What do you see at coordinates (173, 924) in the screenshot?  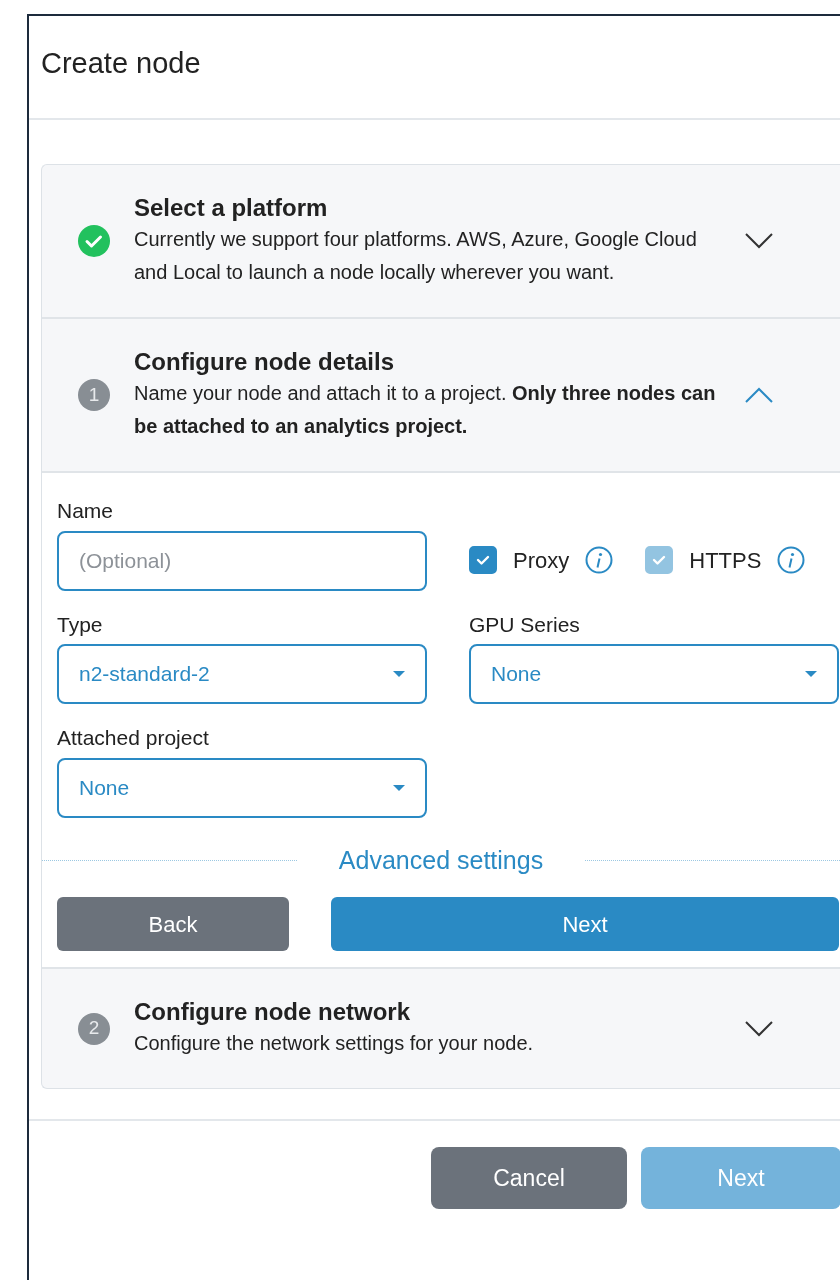 I see `back-button: Back` at bounding box center [173, 924].